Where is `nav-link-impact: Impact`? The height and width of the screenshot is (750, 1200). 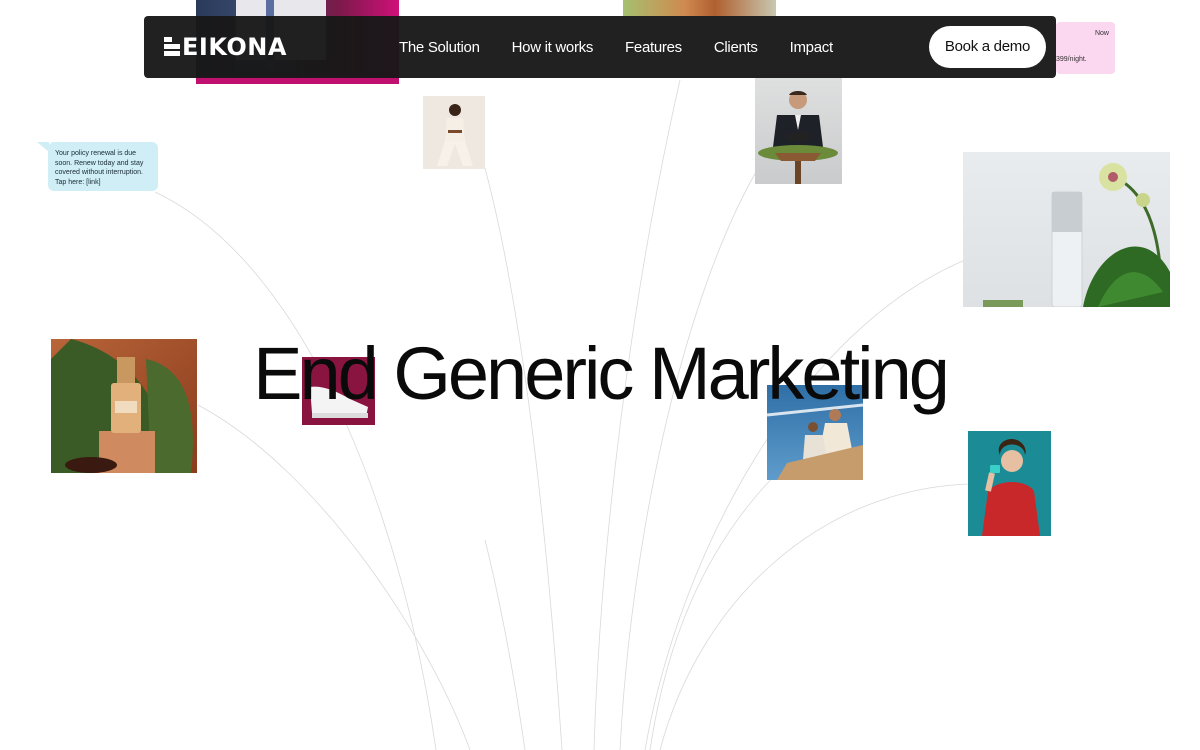 nav-link-impact: Impact is located at coordinates (812, 47).